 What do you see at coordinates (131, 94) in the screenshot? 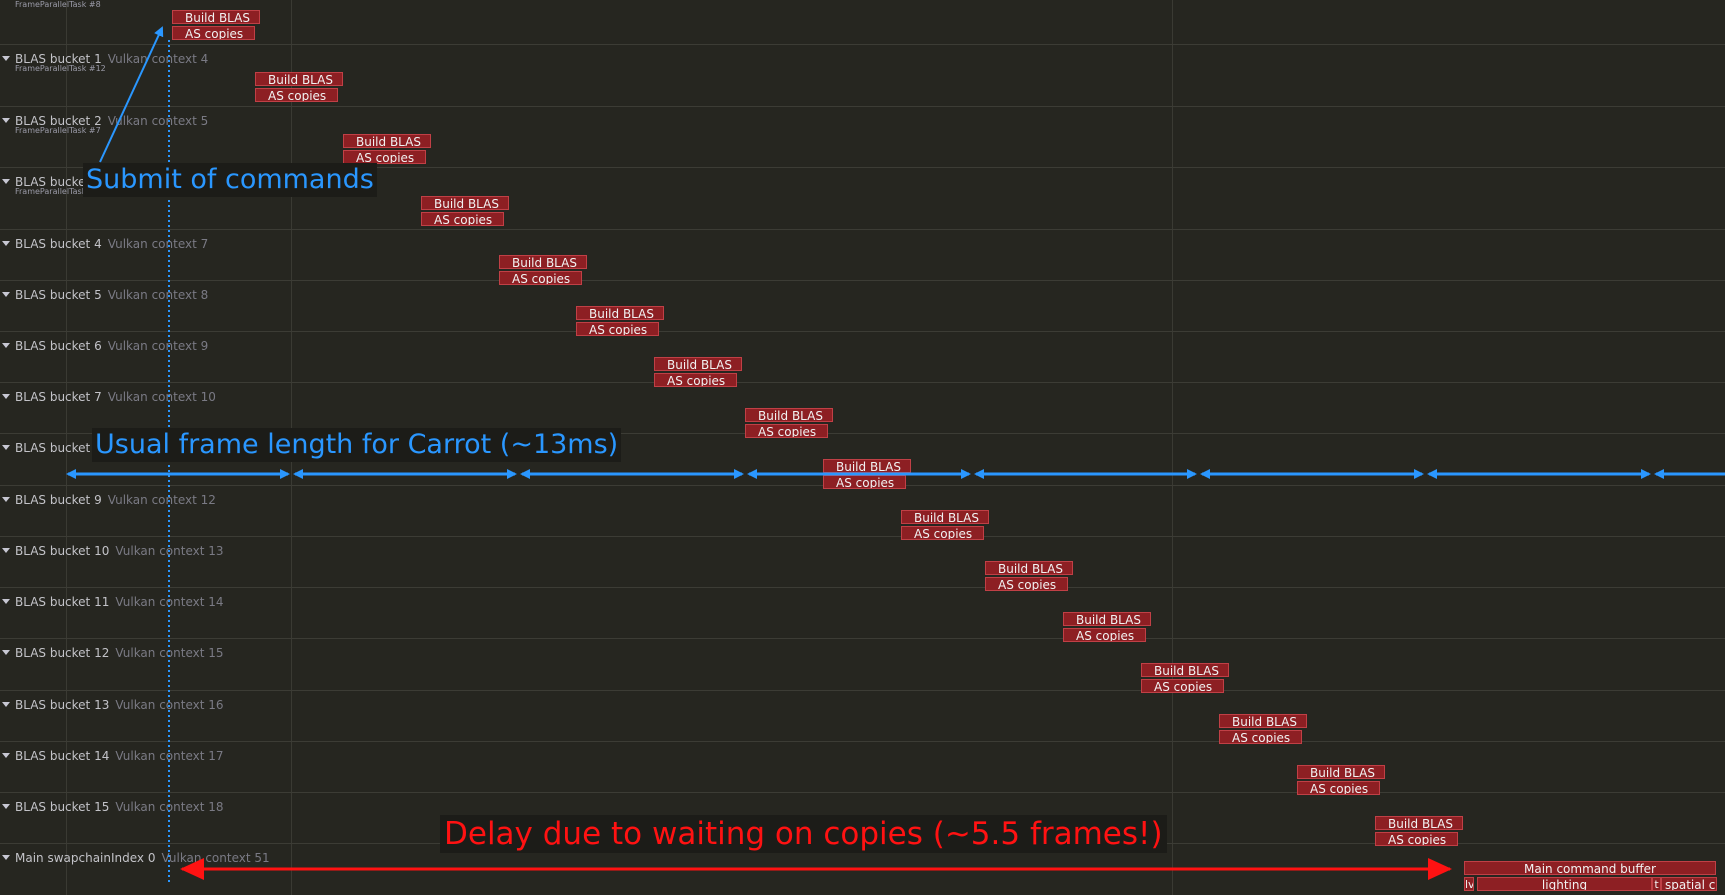
I see `submit-pointer-arrow` at bounding box center [131, 94].